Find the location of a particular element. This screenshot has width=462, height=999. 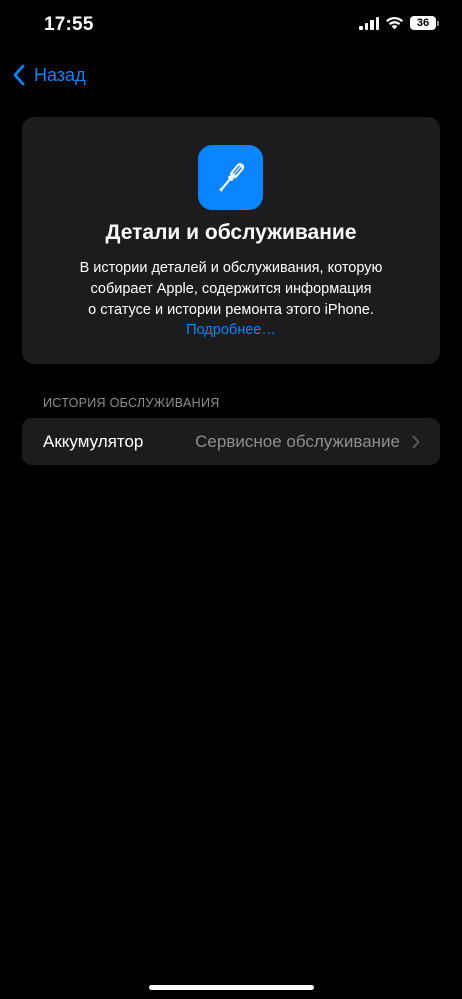

row-value: Сервисное обслуживание is located at coordinates (297, 441).